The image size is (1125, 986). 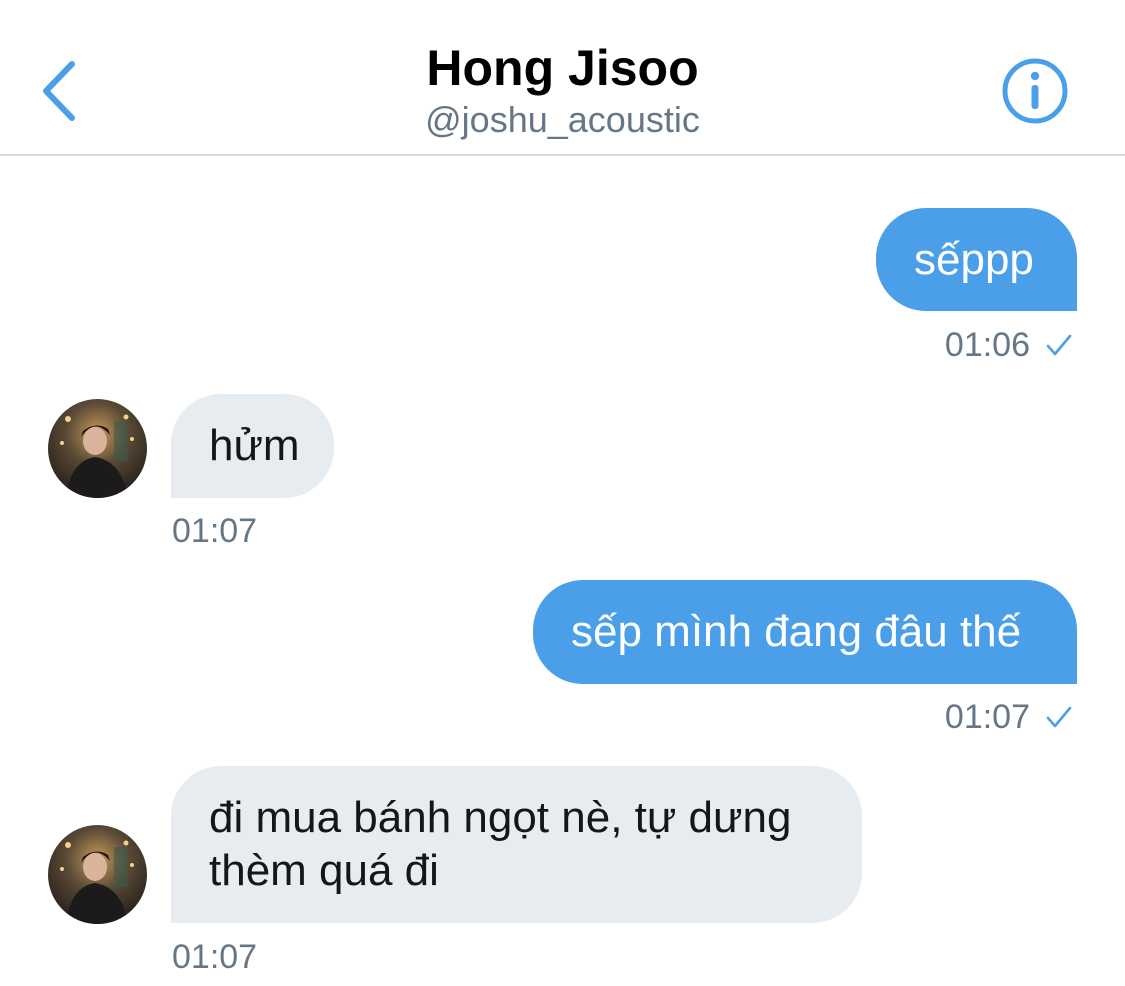 I want to click on message-bubble-outgoing: sếp mình đang đâu thế, so click(x=805, y=632).